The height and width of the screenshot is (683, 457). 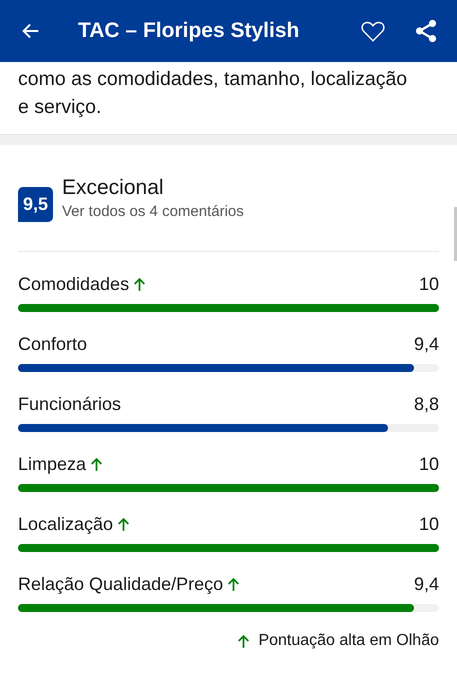 I want to click on rating-label: Excecional, so click(x=113, y=188).